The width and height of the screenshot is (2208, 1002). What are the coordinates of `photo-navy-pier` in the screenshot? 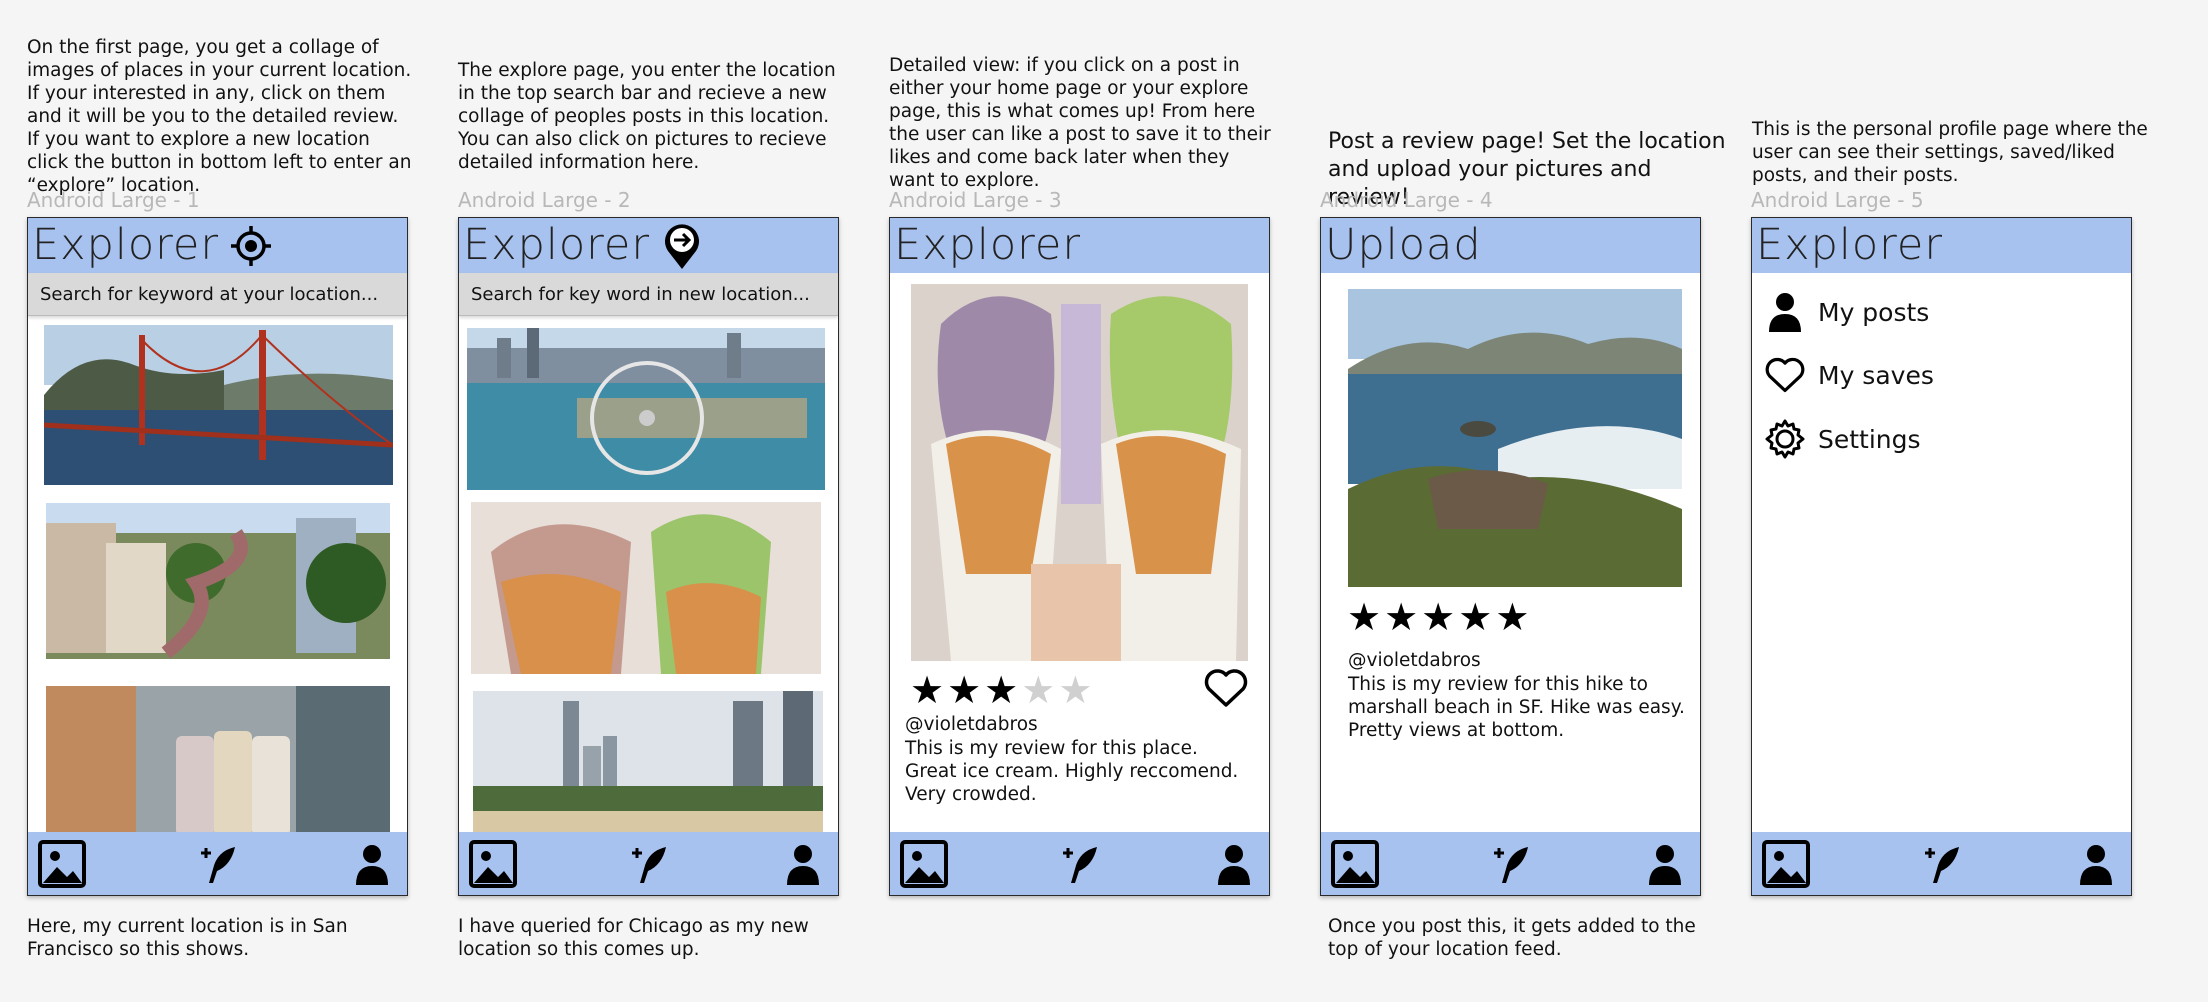 It's located at (646, 409).